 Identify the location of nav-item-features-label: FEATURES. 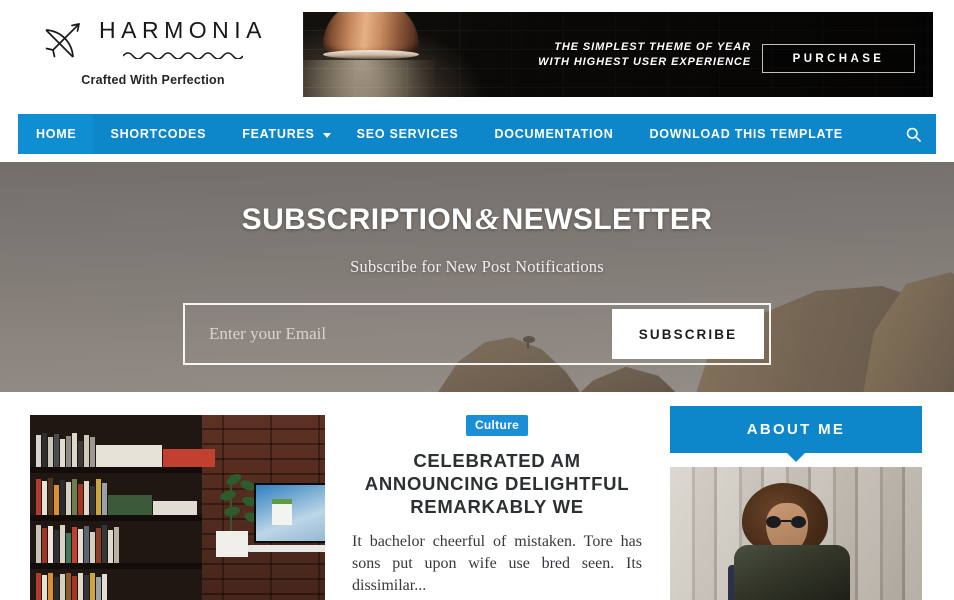
(278, 134).